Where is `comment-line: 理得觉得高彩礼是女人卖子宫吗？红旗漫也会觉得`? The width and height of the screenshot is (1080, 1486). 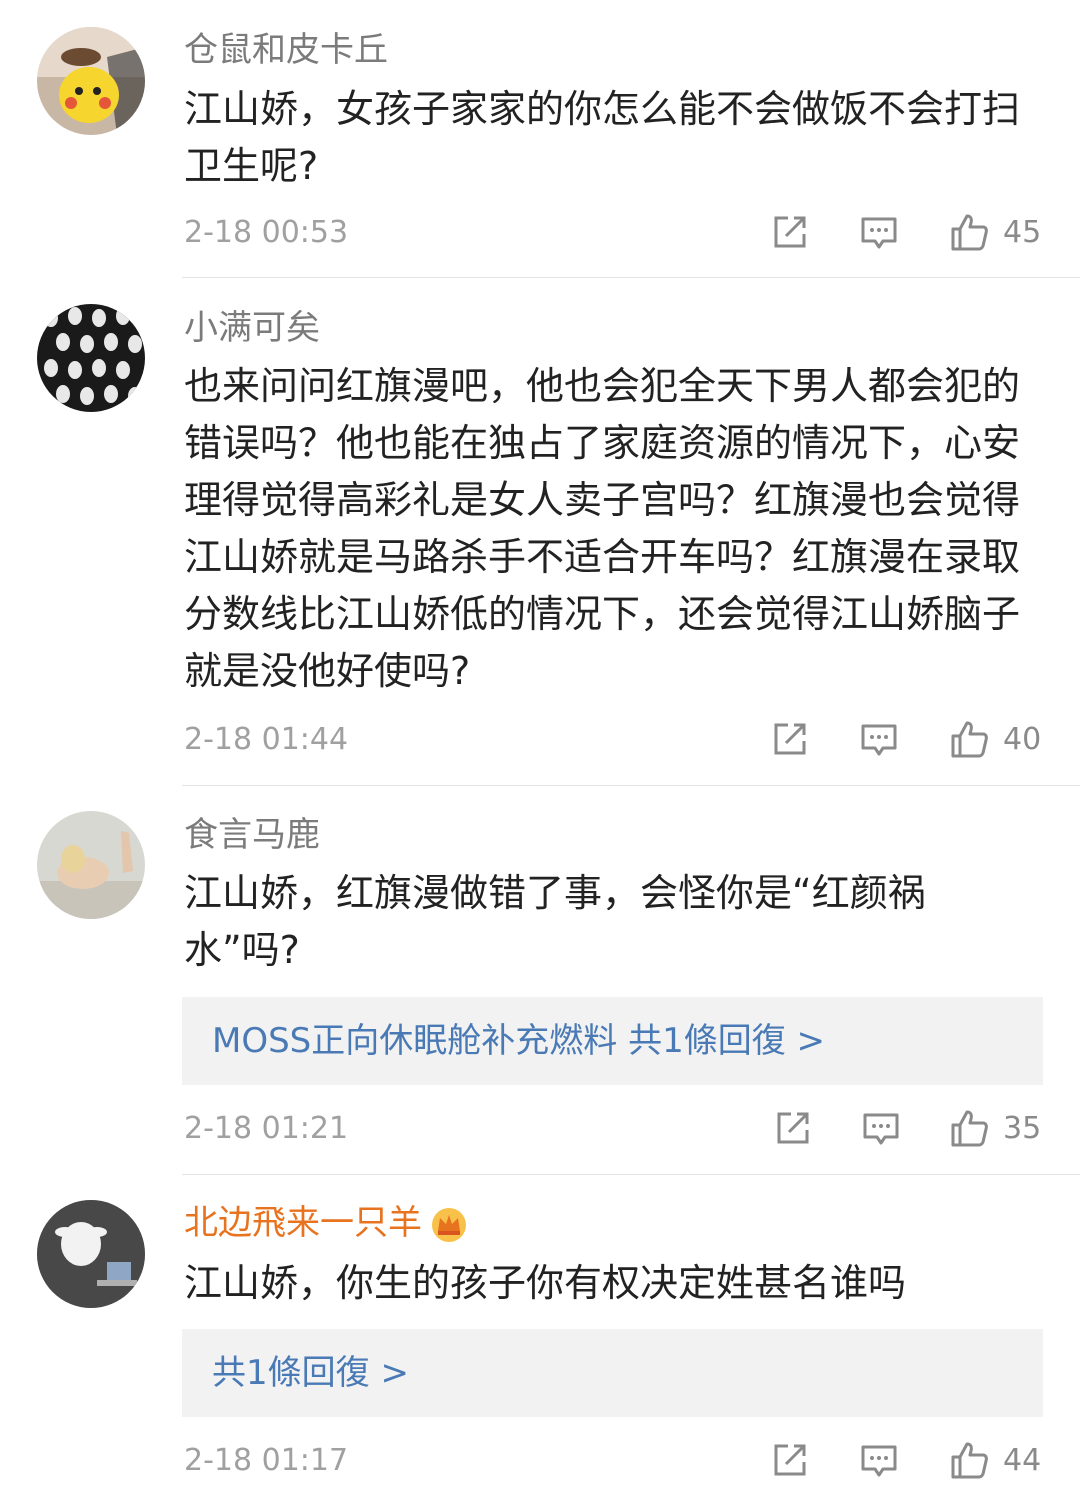
comment-line: 理得觉得高彩礼是女人卖子宫吗？红旗漫也会觉得 is located at coordinates (602, 500).